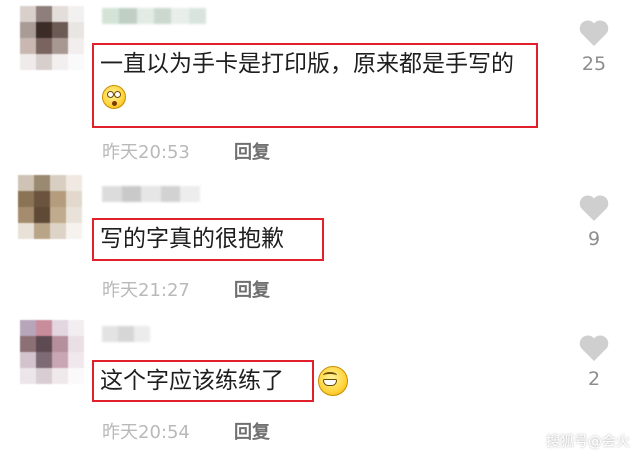 The height and width of the screenshot is (459, 640). What do you see at coordinates (114, 97) in the screenshot?
I see `surprised-face-emoji-icon` at bounding box center [114, 97].